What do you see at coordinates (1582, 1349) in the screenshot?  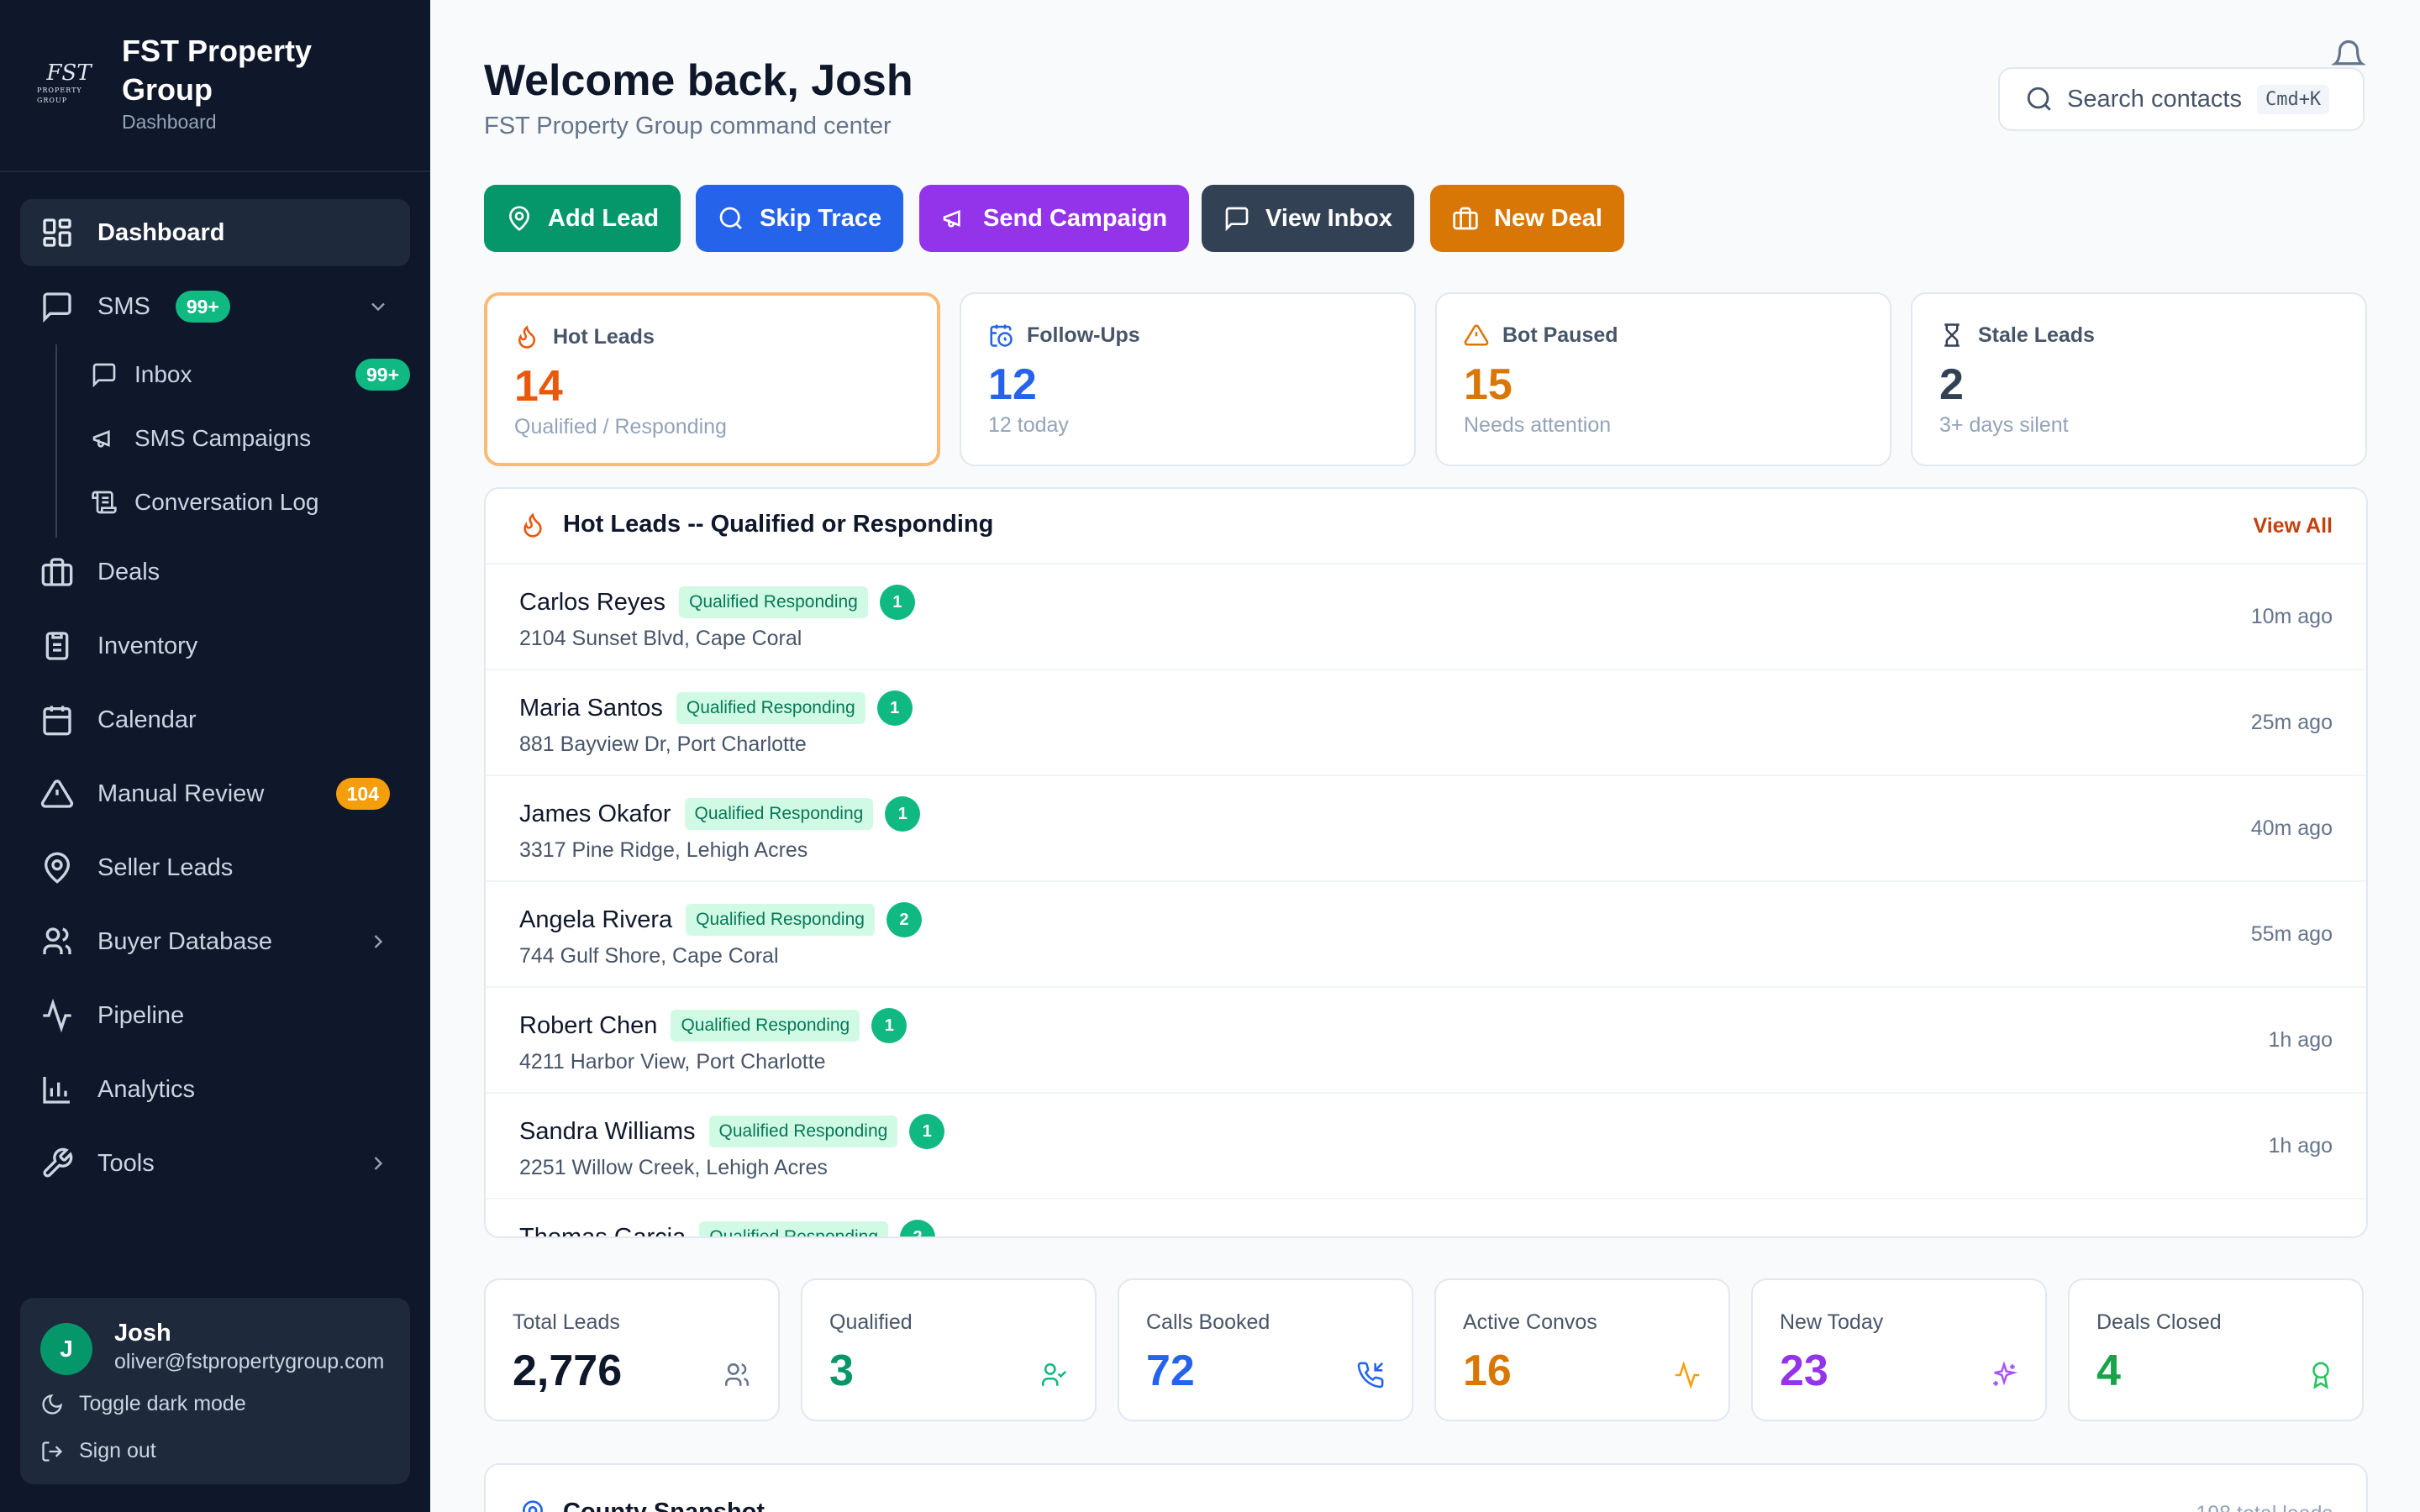 I see `stat-active-convos: Active Convos 16` at bounding box center [1582, 1349].